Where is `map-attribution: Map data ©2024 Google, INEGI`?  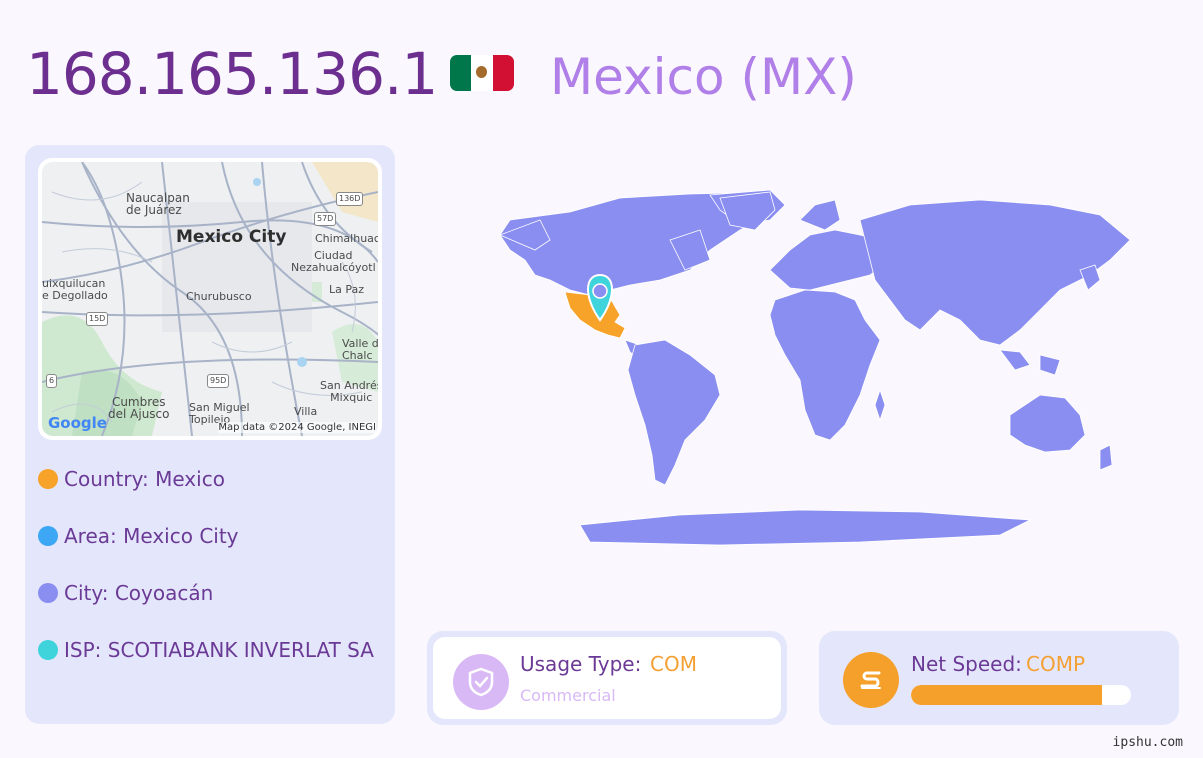
map-attribution: Map data ©2024 Google, INEGI is located at coordinates (297, 427).